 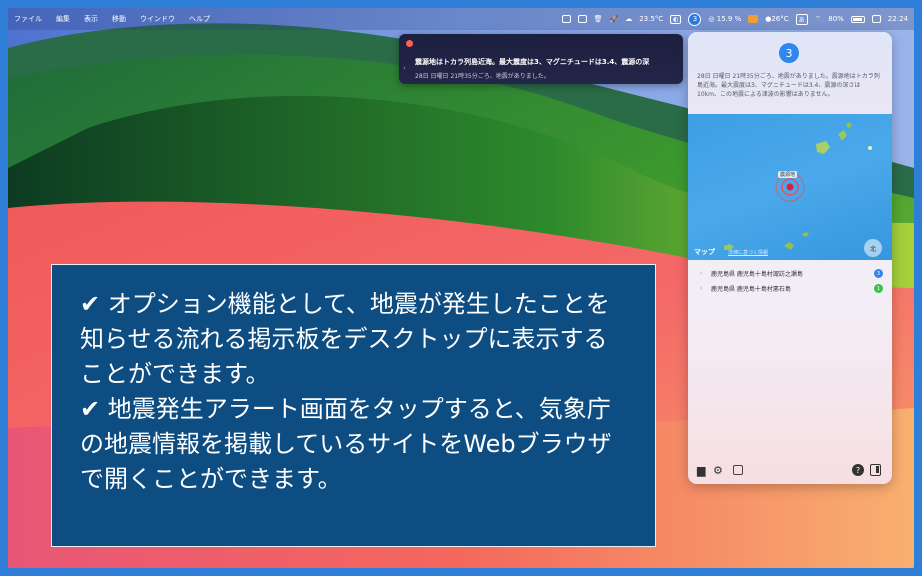 What do you see at coordinates (651, 19) in the screenshot?
I see `weather-temp: 23.5°C` at bounding box center [651, 19].